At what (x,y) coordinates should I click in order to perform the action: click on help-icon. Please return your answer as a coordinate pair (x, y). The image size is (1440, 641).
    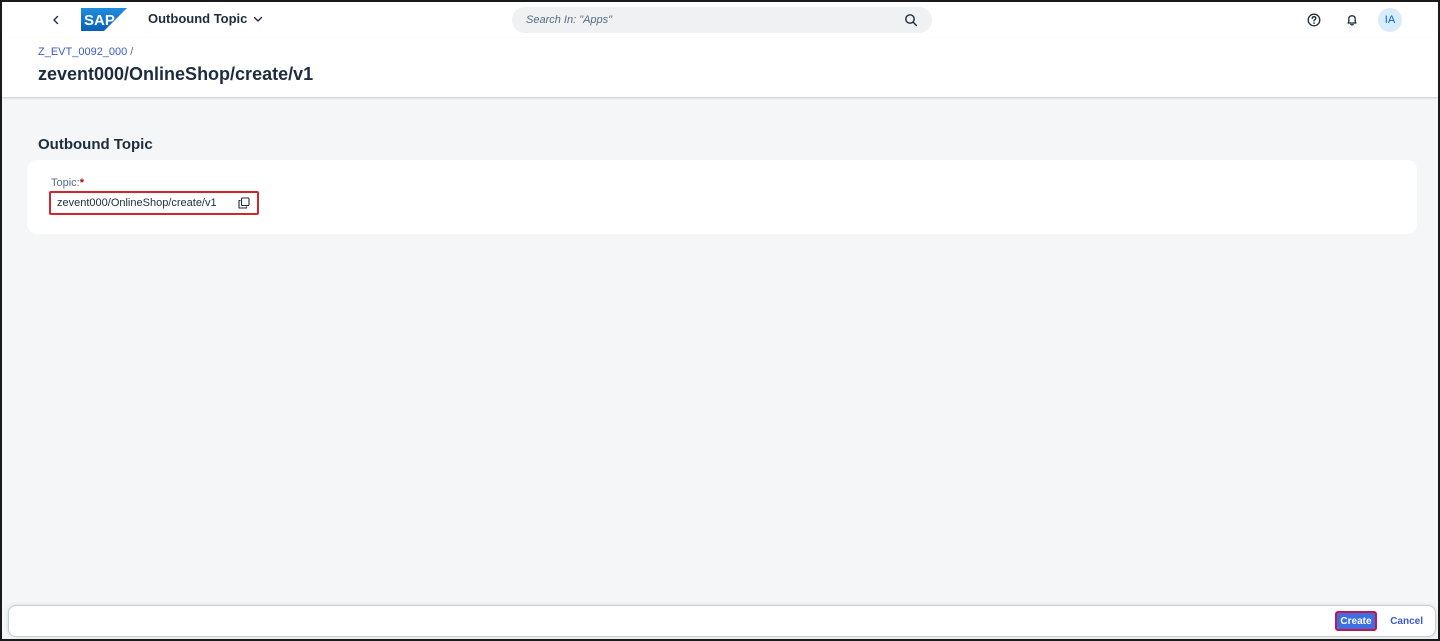
    Looking at the image, I should click on (1314, 20).